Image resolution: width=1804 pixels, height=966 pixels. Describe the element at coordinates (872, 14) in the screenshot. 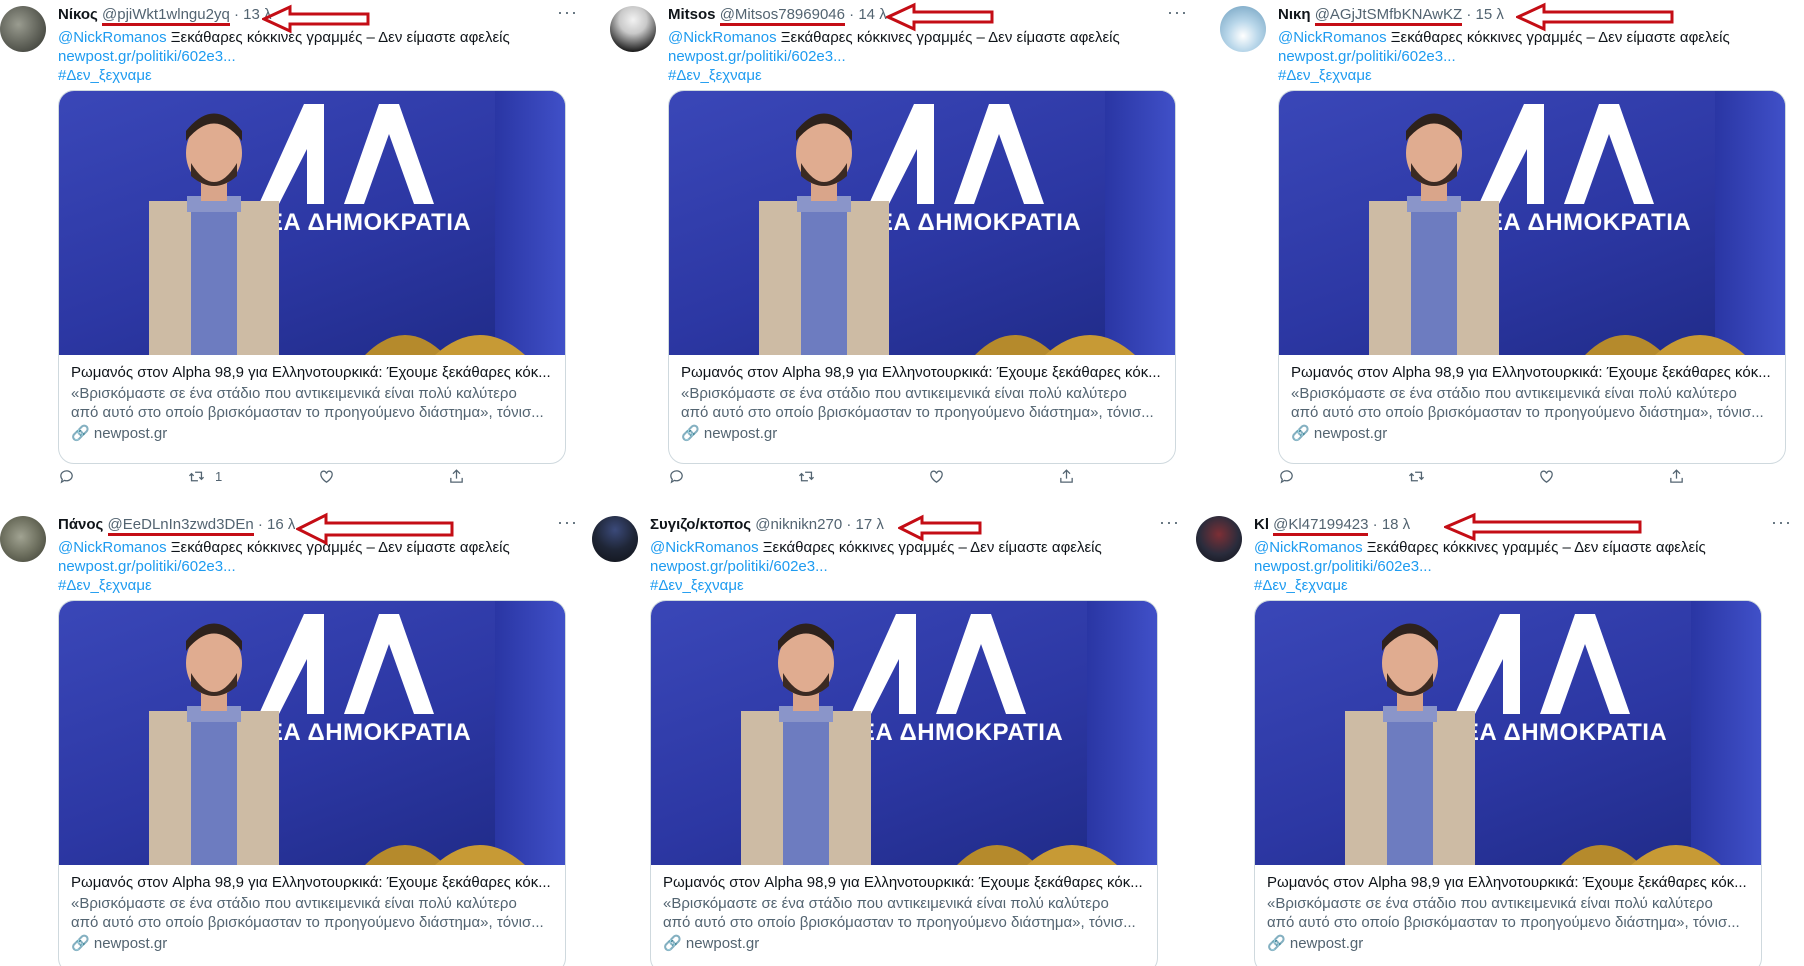

I see `timestamp: 14 λ` at that location.